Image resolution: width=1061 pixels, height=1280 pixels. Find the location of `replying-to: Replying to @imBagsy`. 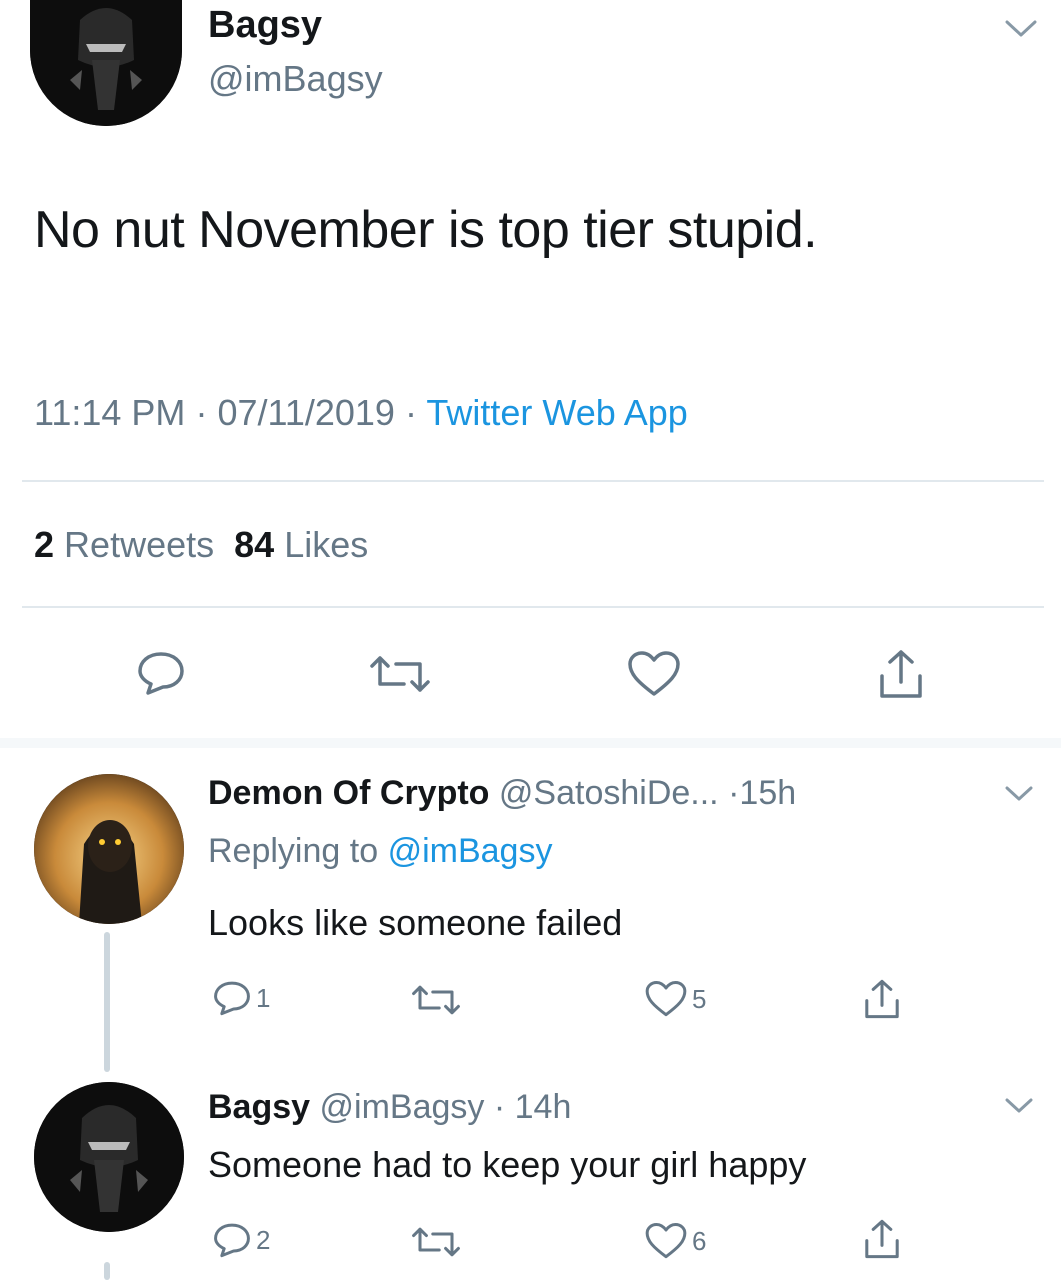

replying-to: Replying to @imBagsy is located at coordinates (380, 851).